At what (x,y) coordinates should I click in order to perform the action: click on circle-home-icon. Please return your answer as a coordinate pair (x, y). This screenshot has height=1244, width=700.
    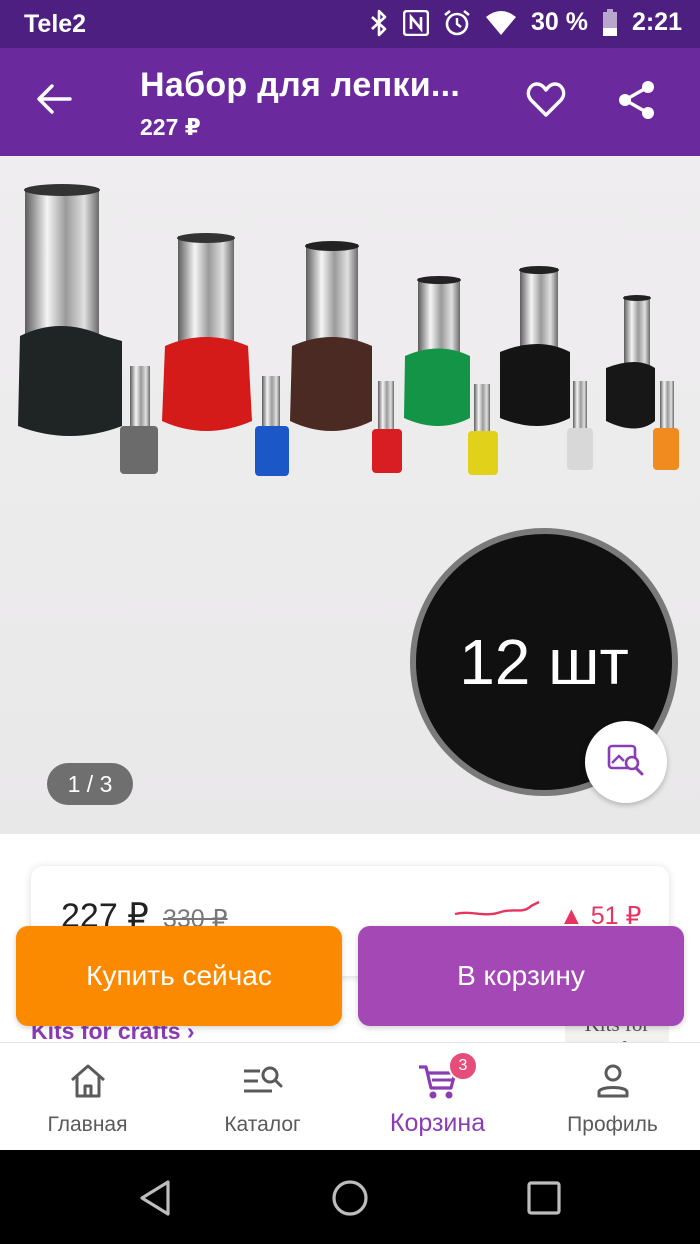
    Looking at the image, I should click on (350, 1198).